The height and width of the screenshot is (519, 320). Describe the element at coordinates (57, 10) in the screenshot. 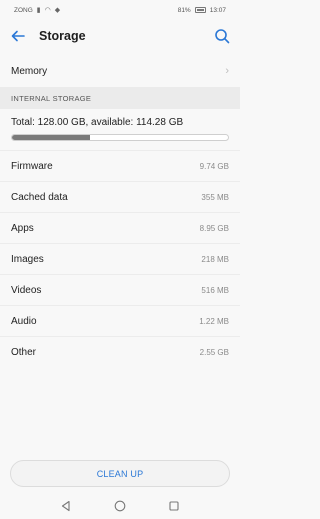

I see `notification-icon: ◆` at that location.